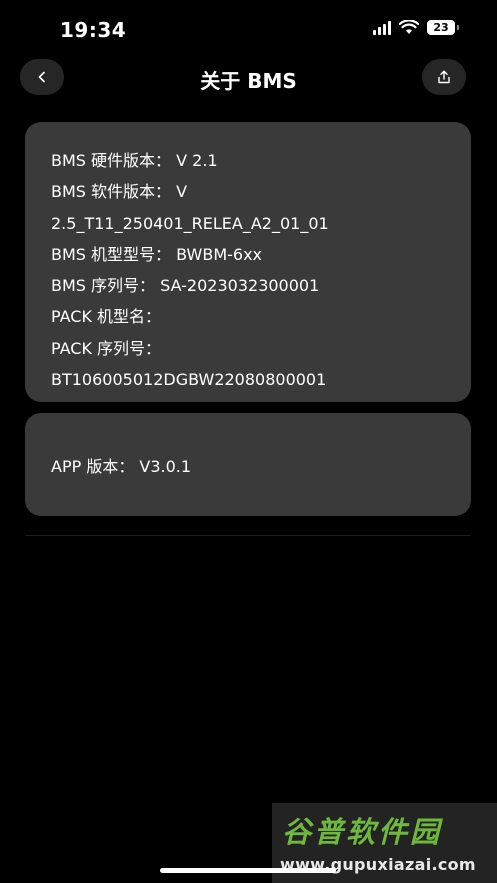 The height and width of the screenshot is (883, 497). Describe the element at coordinates (190, 223) in the screenshot. I see `bms-software-version-value: 2.5_T11_250401_RELEA_A2_01_01` at that location.